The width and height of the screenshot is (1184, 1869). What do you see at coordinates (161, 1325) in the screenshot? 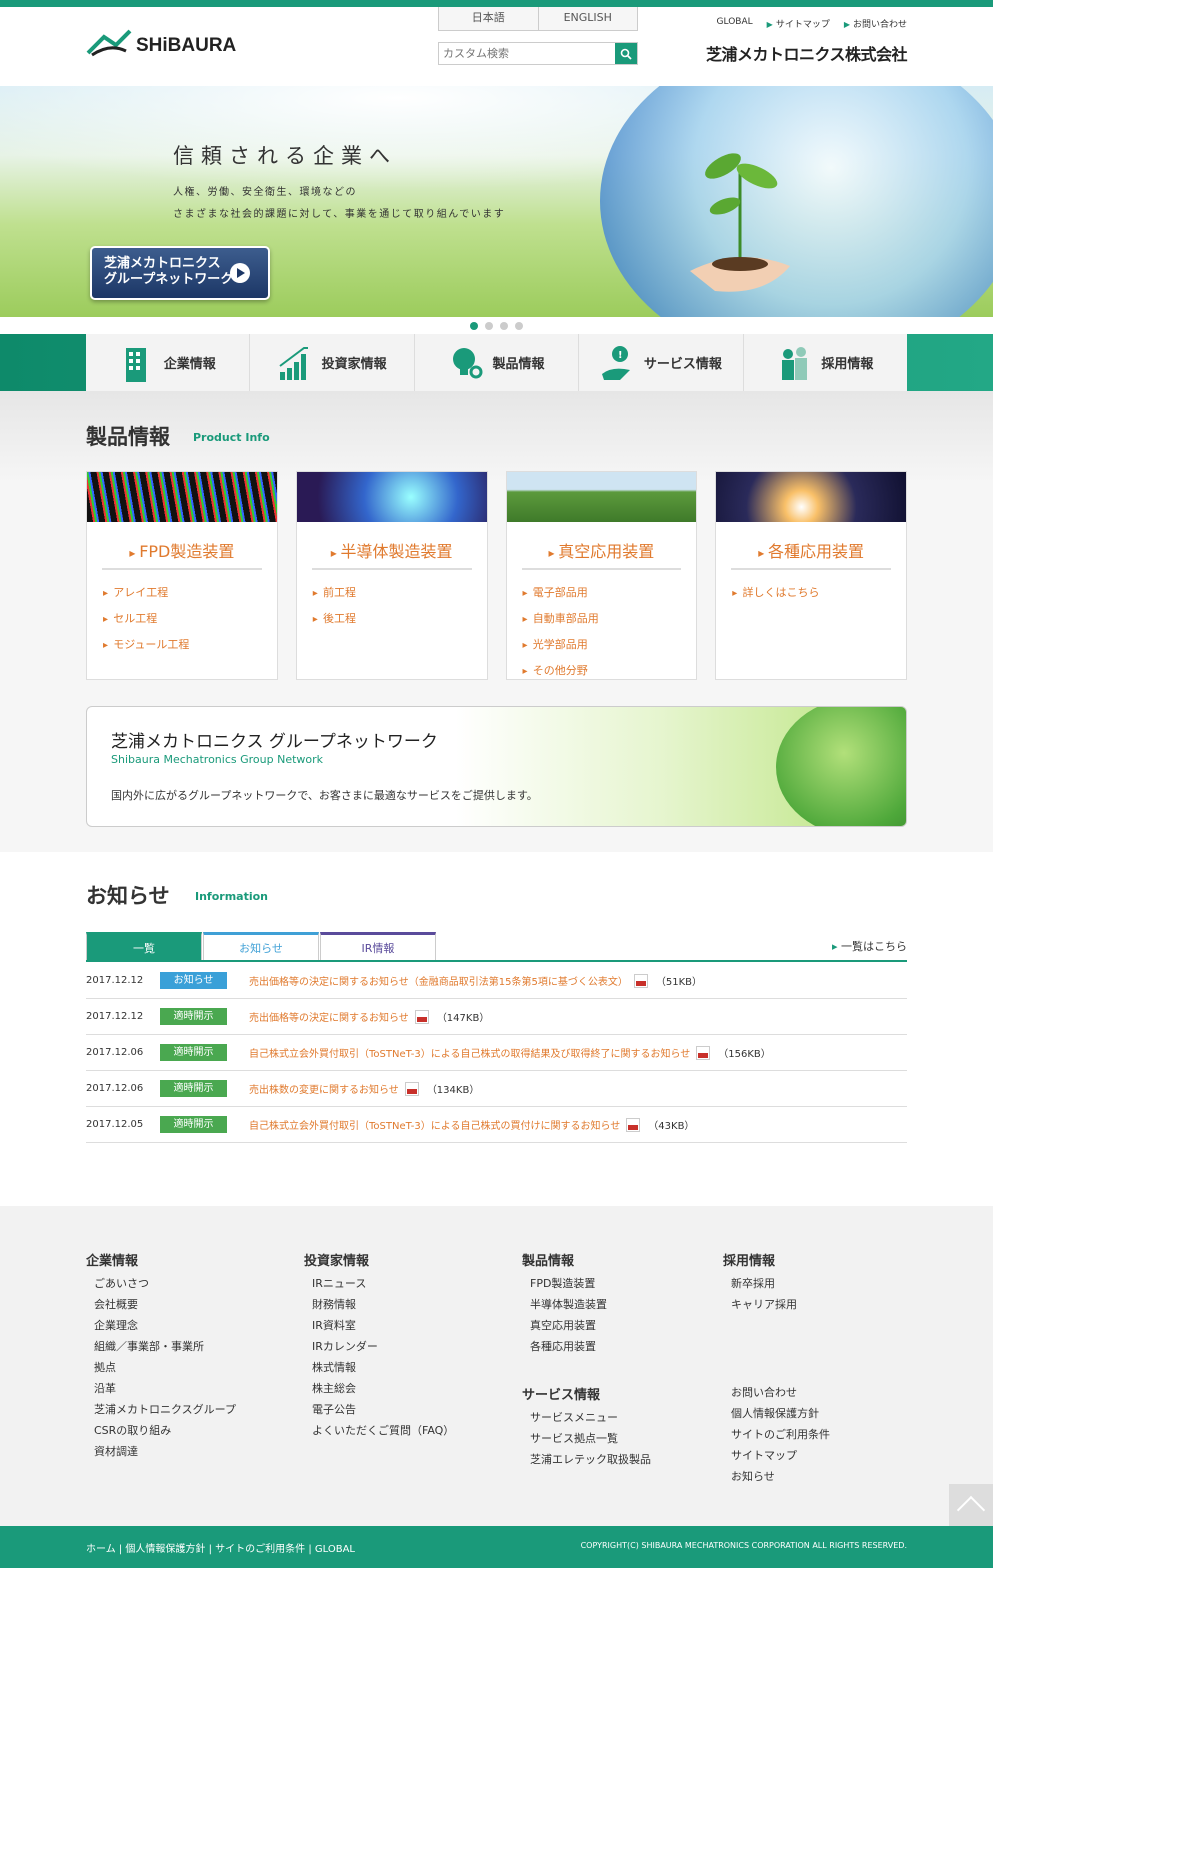
I see `footer-link: 企業理念` at bounding box center [161, 1325].